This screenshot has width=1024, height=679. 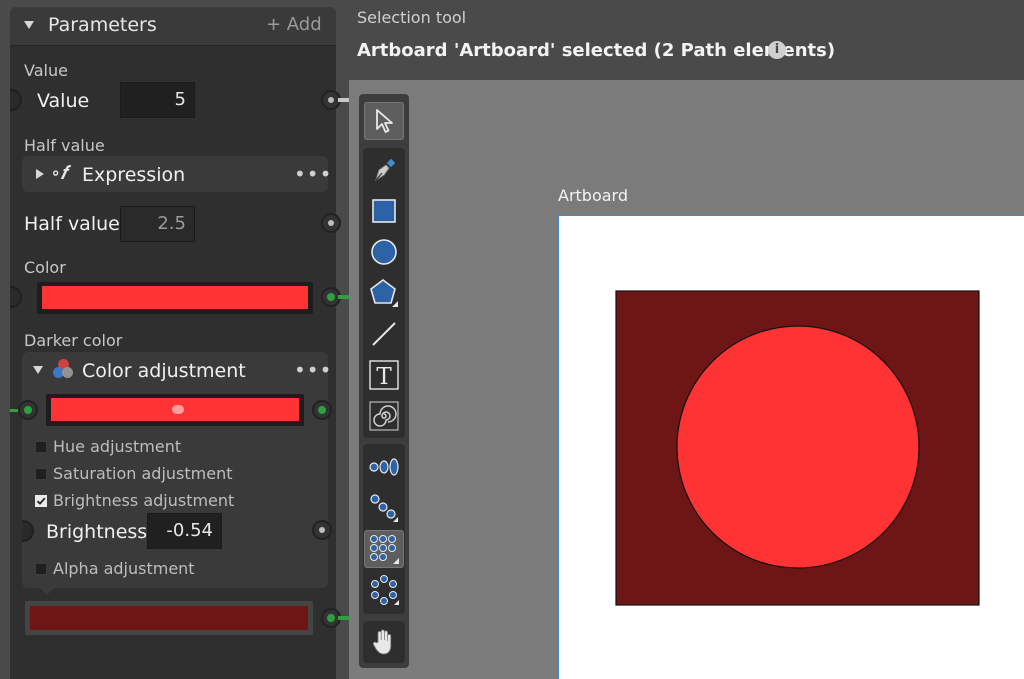 I want to click on half-value-number-input: 2.5, so click(x=157, y=224).